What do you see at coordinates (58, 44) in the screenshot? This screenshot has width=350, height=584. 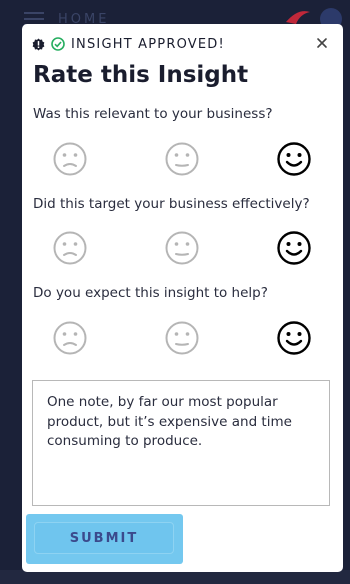 I see `check-circle-icon` at bounding box center [58, 44].